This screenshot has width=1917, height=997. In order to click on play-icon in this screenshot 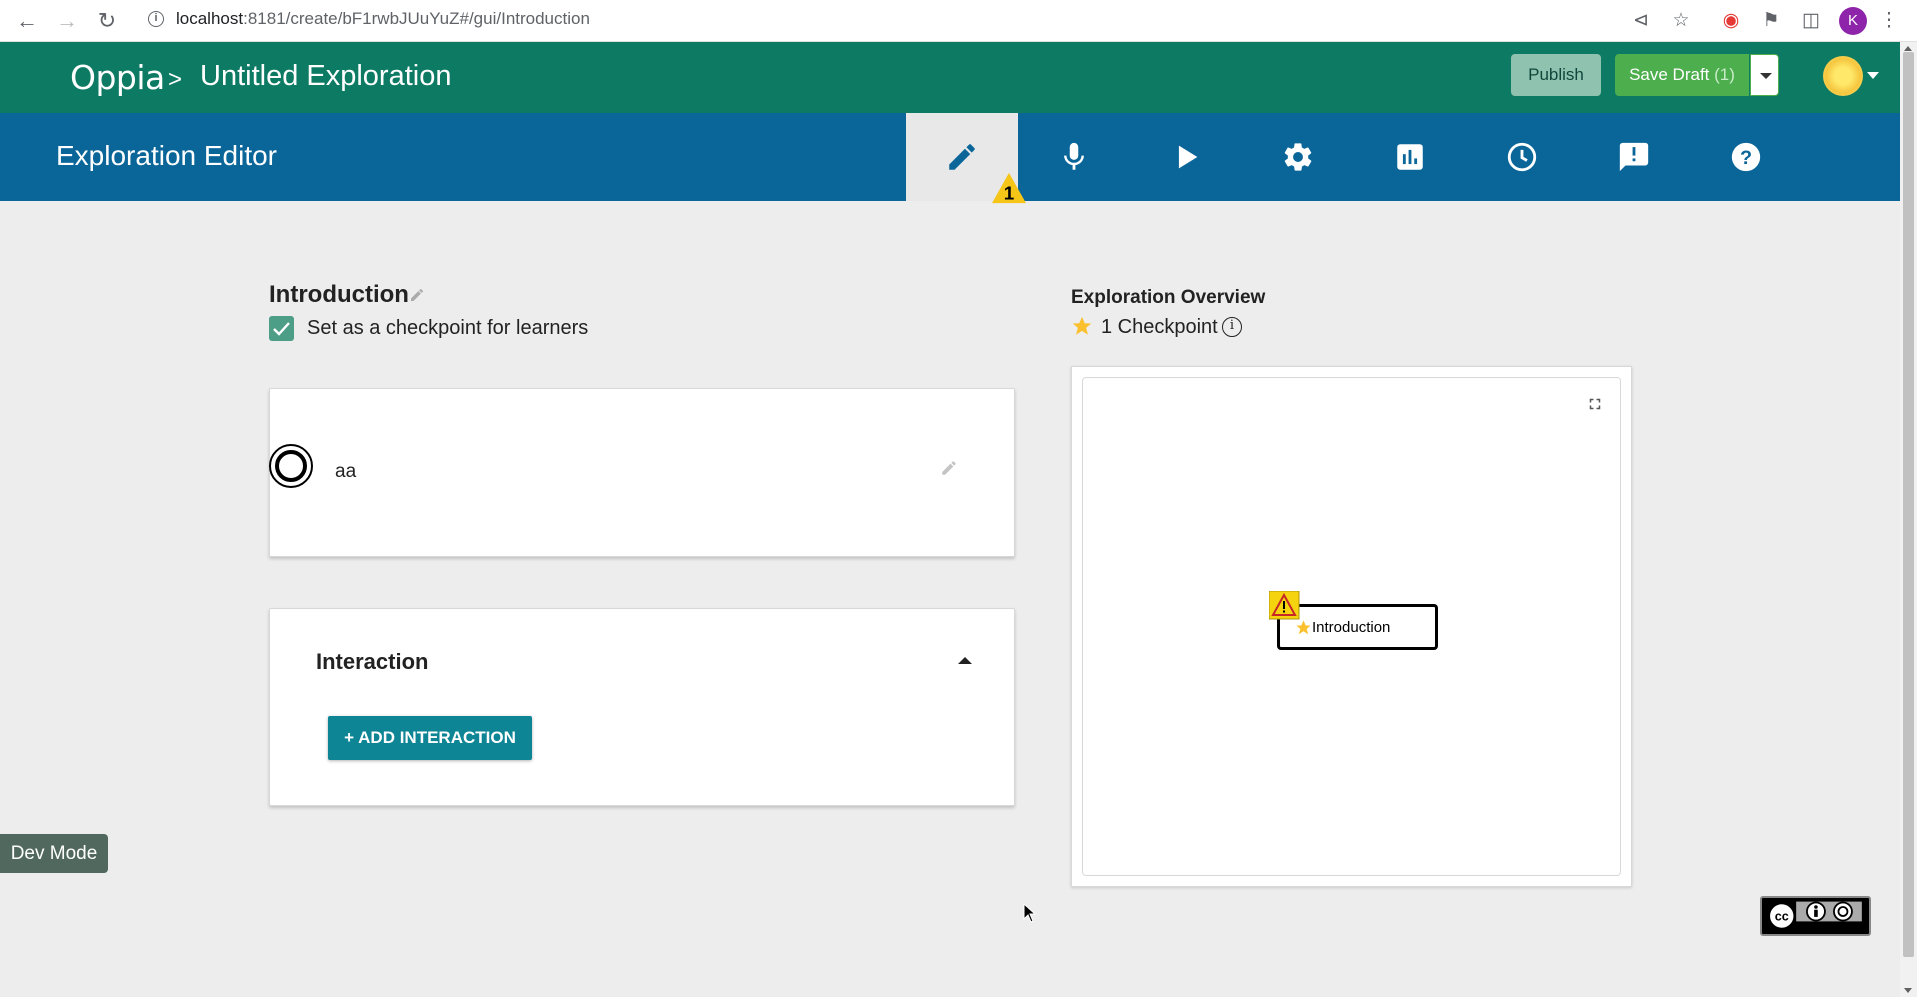, I will do `click(1188, 157)`.